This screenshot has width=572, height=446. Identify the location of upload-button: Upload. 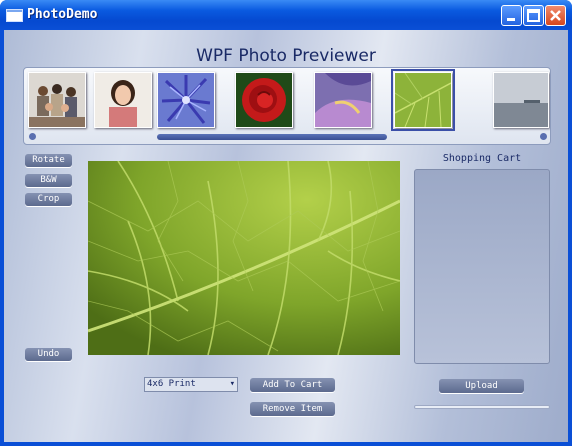
(481, 386).